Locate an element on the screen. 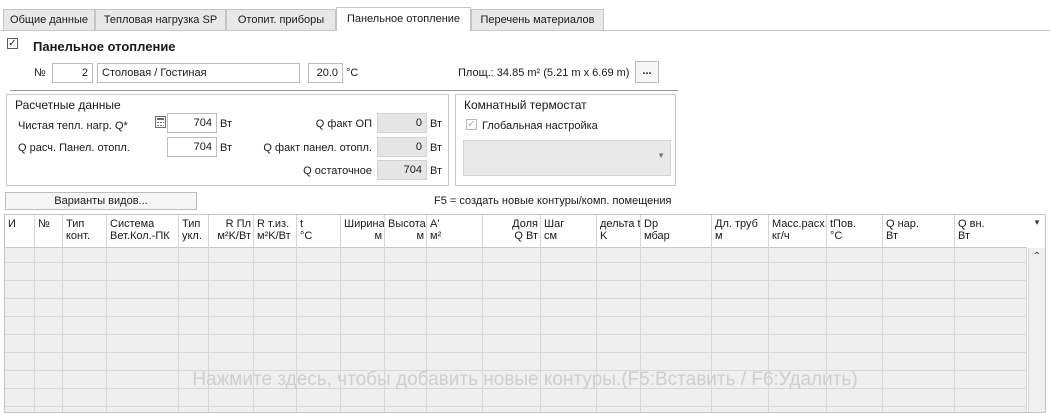  col-header-share: Доля Q Вт is located at coordinates (512, 231).